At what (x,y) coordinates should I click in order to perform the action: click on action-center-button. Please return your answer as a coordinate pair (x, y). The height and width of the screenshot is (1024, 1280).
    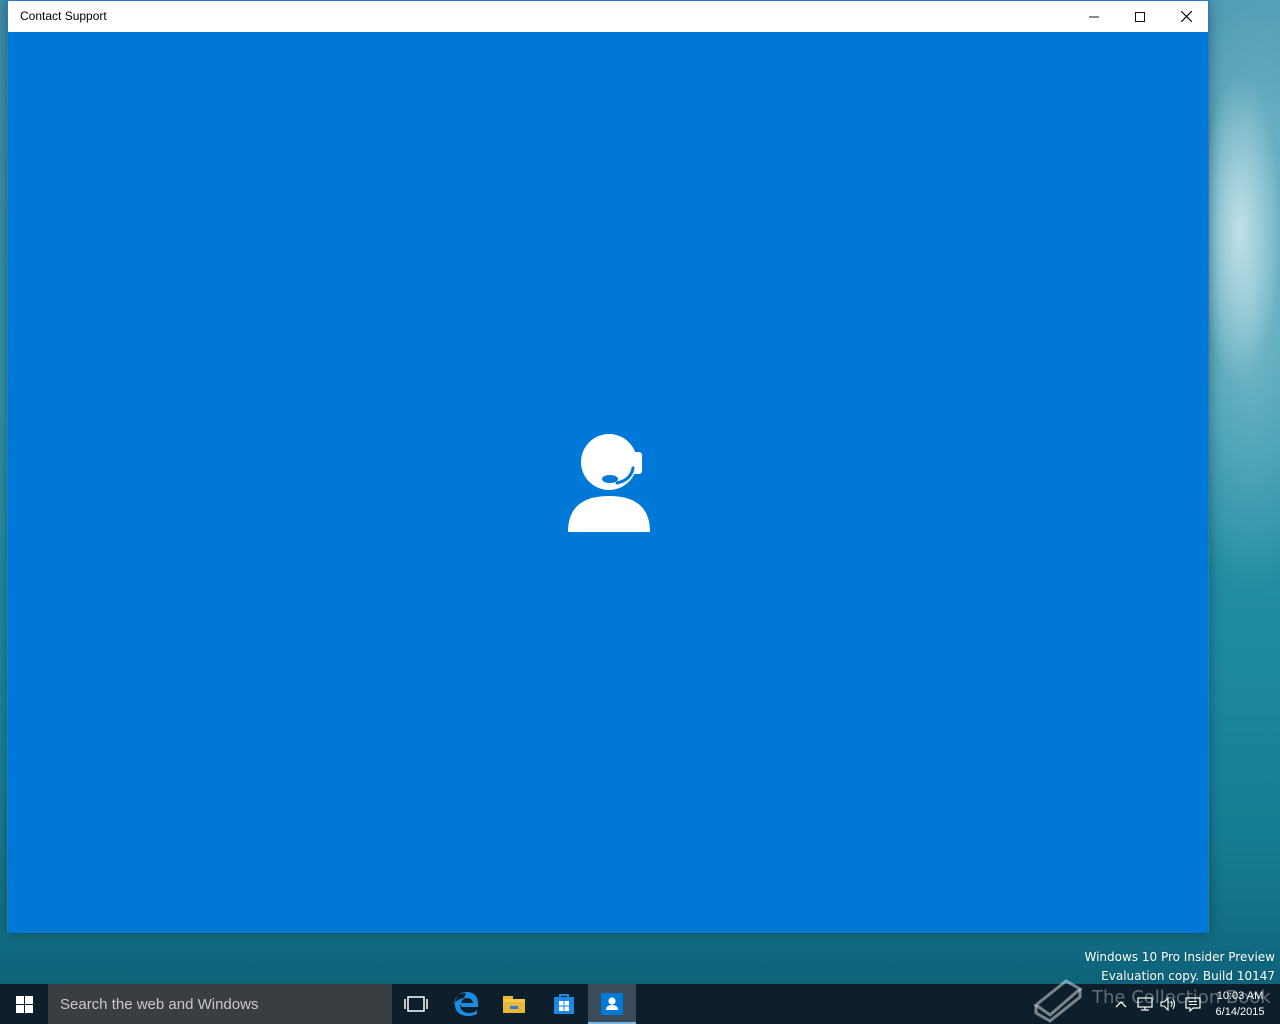
    Looking at the image, I should click on (1193, 1004).